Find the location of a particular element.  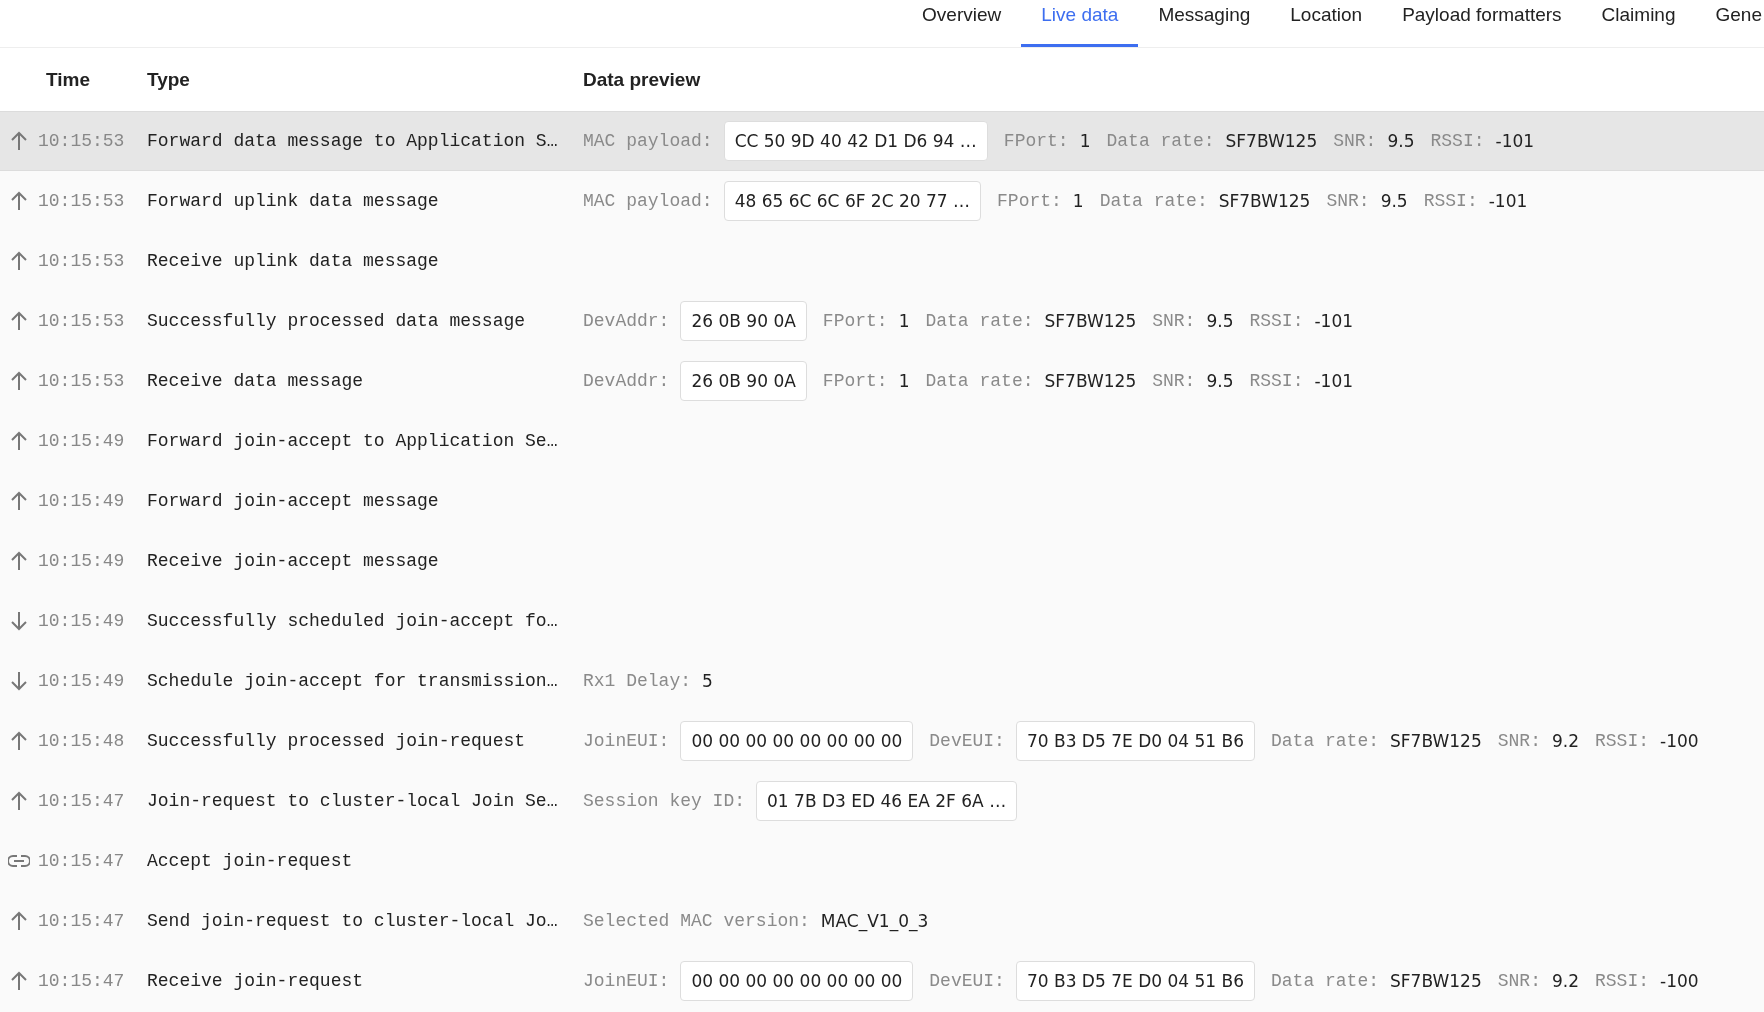

event-row: 10:15:49 Forward join-accept message is located at coordinates (882, 501).